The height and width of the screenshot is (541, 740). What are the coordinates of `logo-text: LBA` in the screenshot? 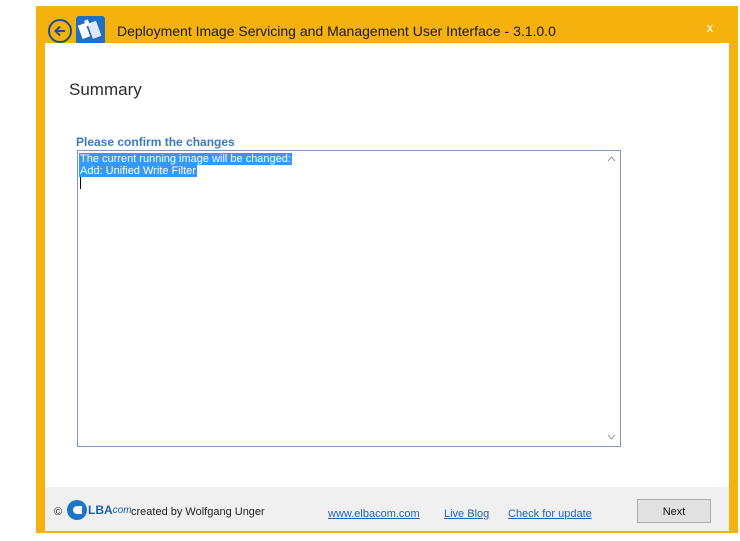 It's located at (100, 510).